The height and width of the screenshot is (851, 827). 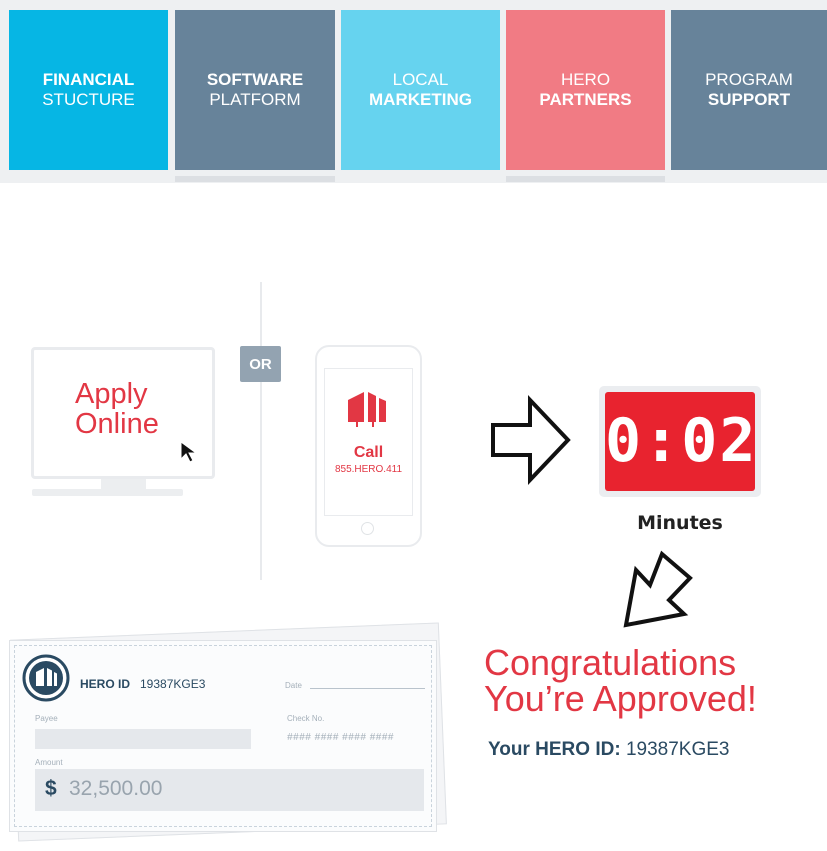 What do you see at coordinates (367, 409) in the screenshot?
I see `hero-logo-icon` at bounding box center [367, 409].